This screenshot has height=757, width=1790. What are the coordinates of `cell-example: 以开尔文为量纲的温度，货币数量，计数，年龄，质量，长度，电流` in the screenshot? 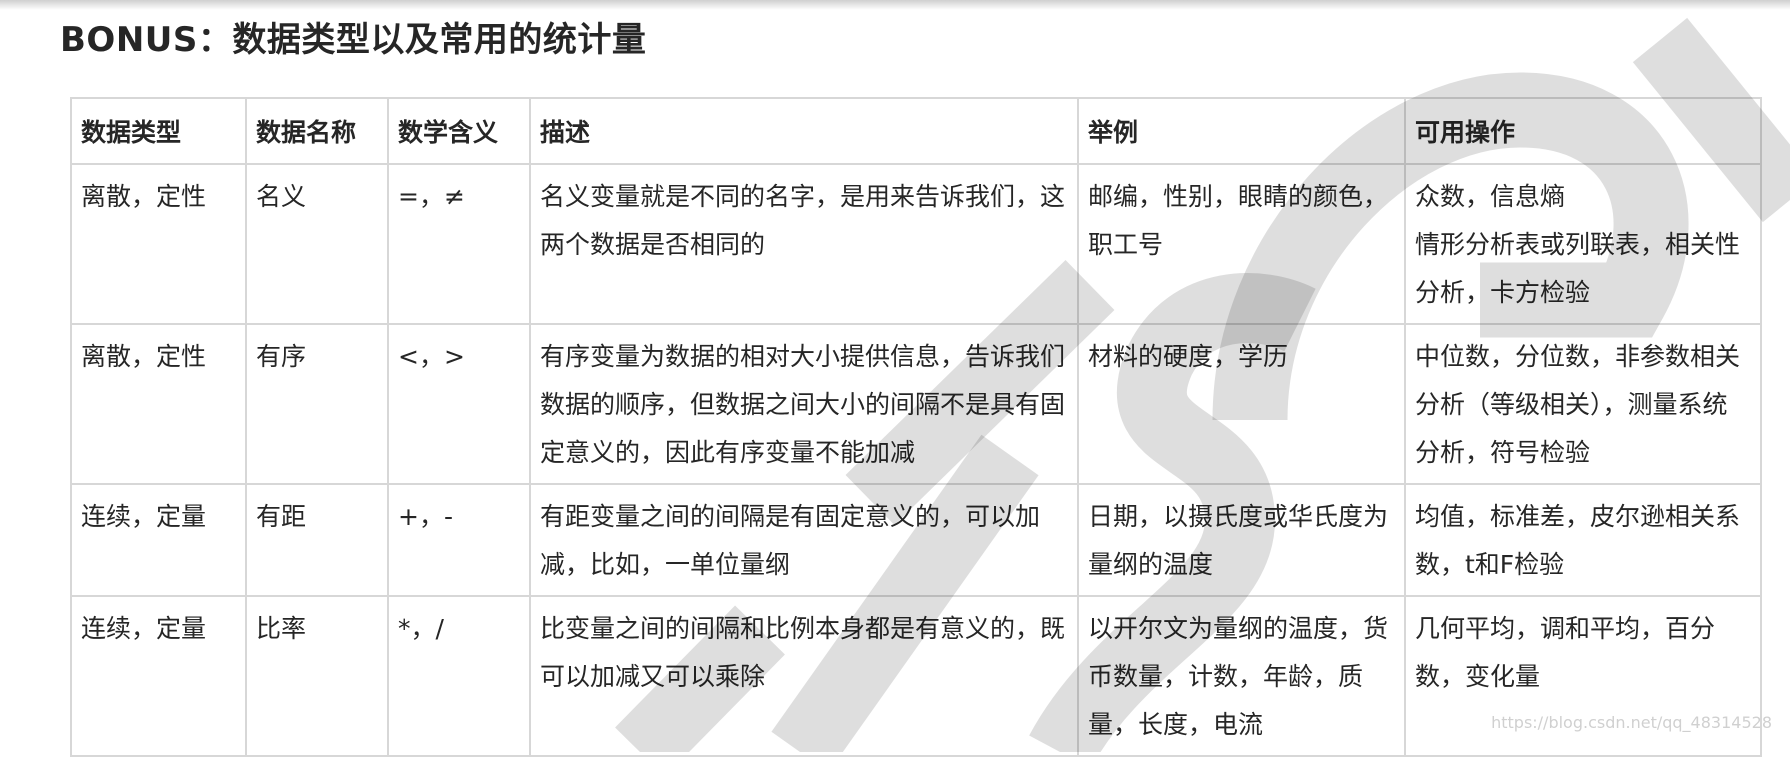 It's located at (1241, 676).